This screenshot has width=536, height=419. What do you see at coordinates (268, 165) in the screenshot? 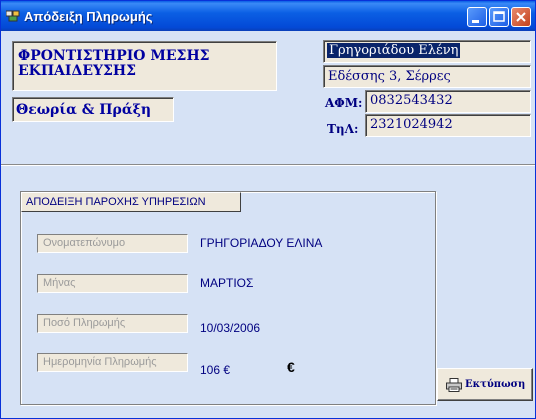
I see `separator` at bounding box center [268, 165].